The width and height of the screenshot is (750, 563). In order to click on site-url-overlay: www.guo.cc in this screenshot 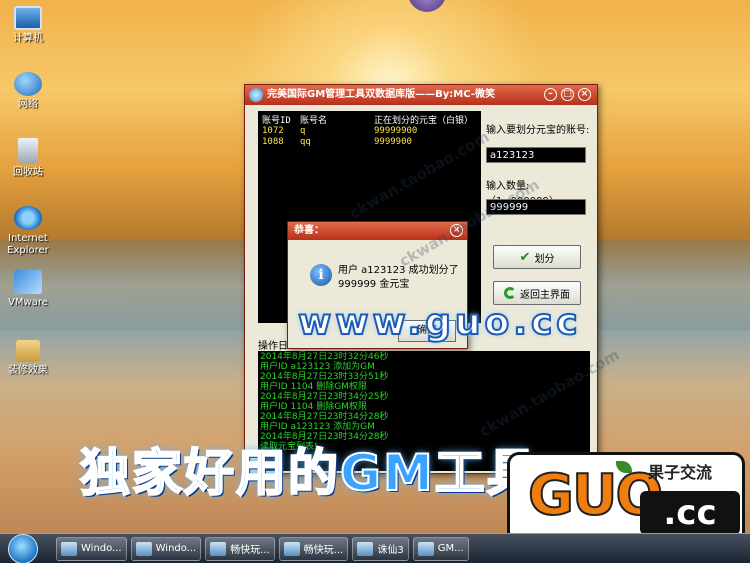, I will do `click(439, 322)`.